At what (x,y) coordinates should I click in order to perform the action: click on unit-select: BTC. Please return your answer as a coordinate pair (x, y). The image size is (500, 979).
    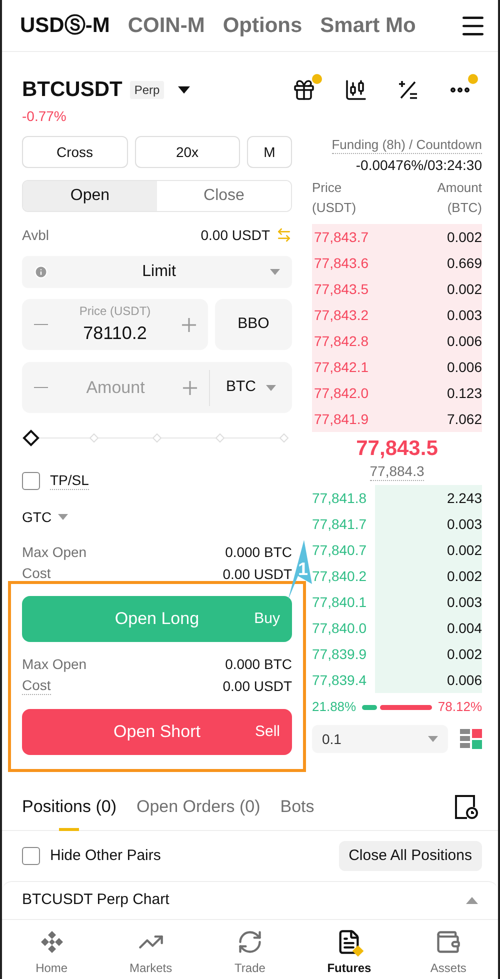
    Looking at the image, I should click on (251, 387).